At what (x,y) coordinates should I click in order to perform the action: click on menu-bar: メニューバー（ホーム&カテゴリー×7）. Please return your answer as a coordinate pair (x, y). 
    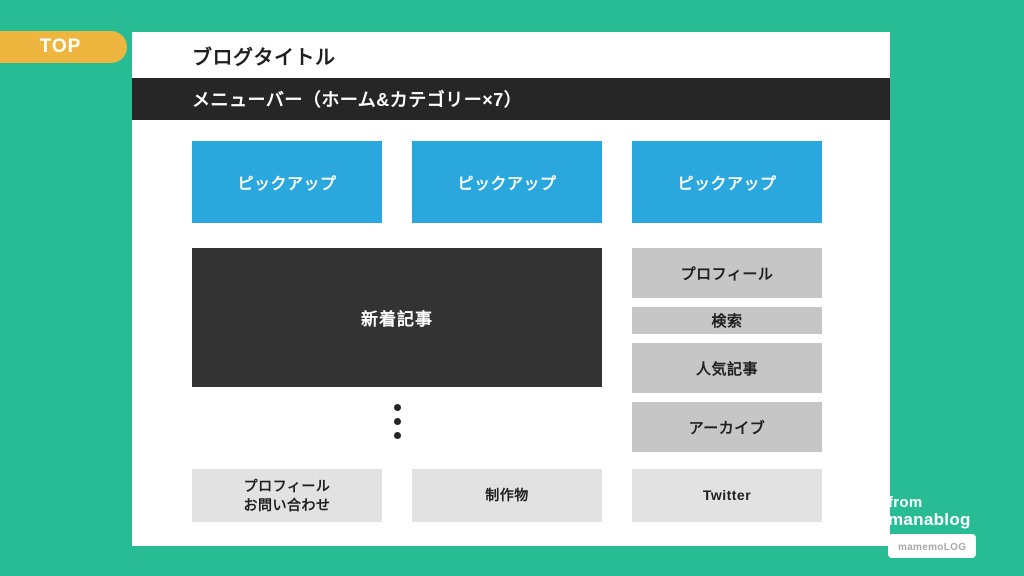
    Looking at the image, I should click on (511, 99).